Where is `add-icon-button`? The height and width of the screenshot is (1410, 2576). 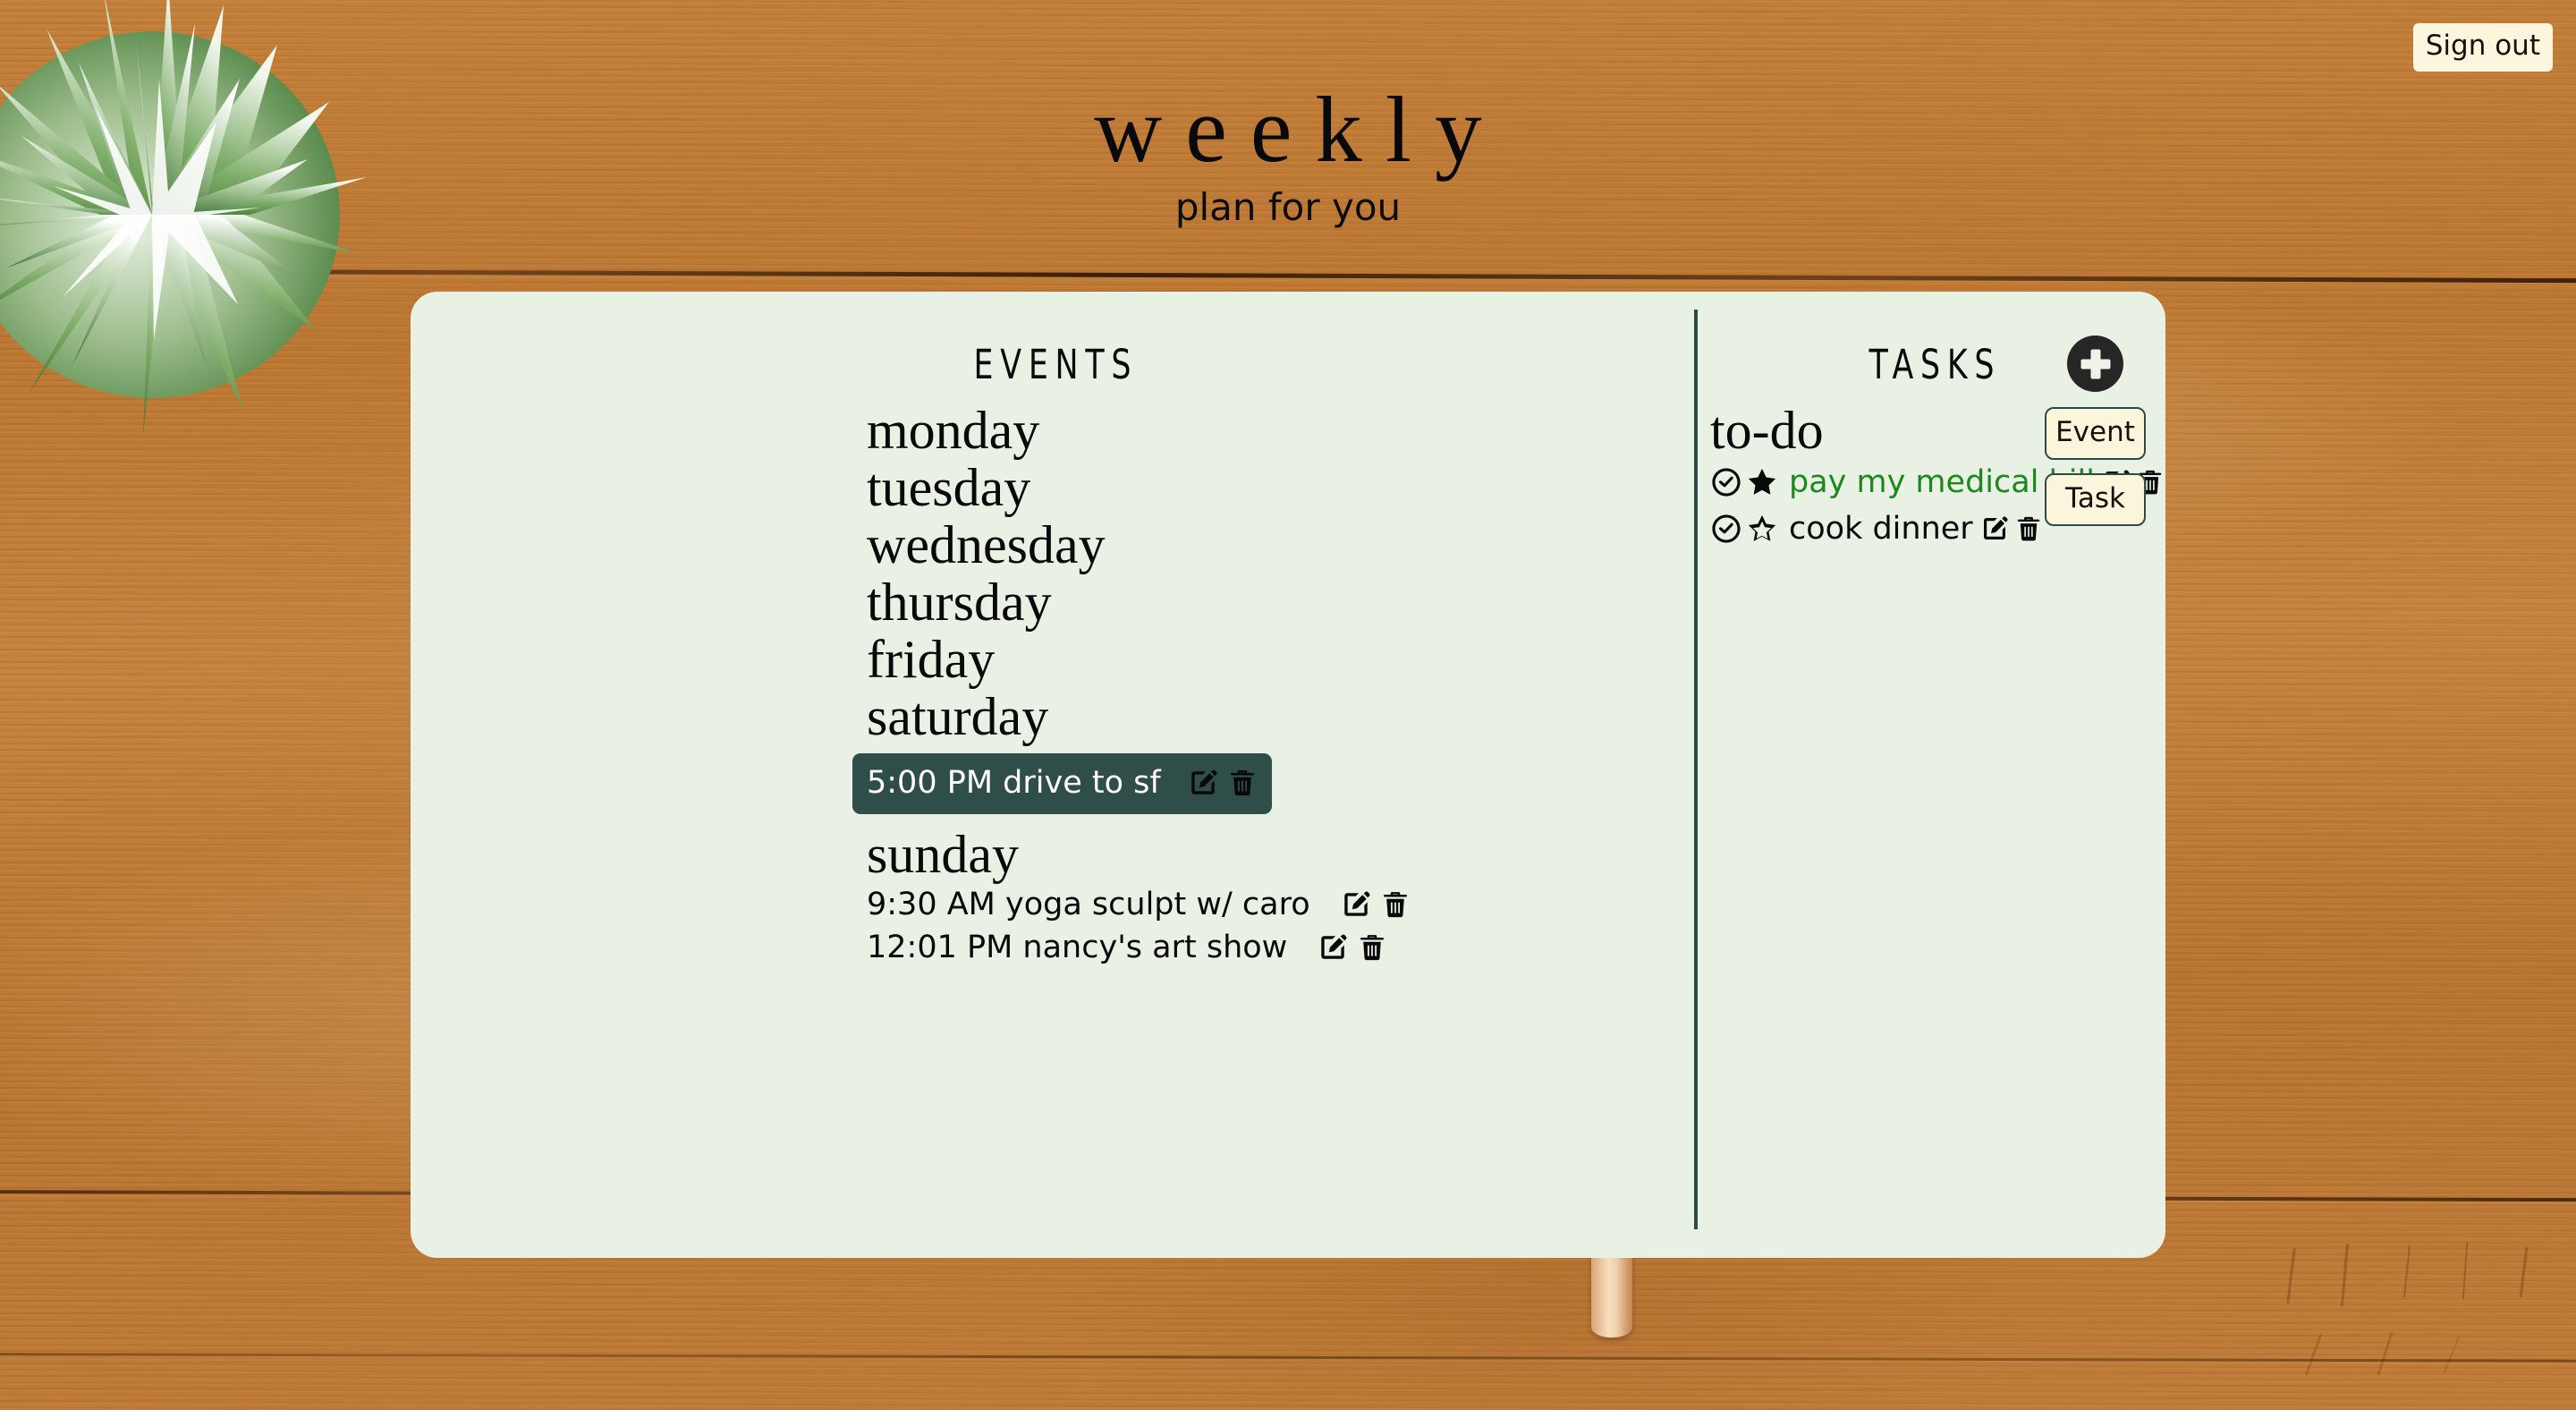
add-icon-button is located at coordinates (2095, 364).